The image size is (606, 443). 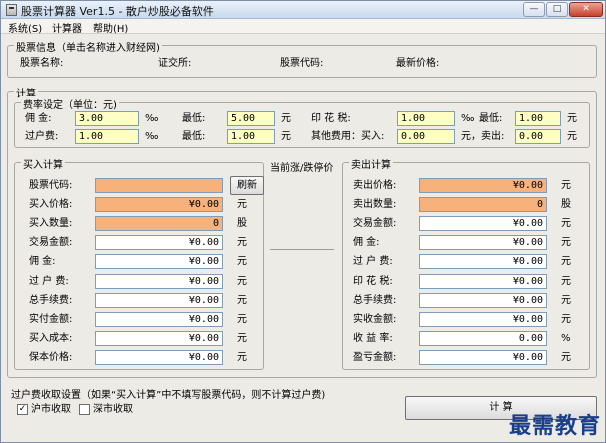 I want to click on sell-row-label: 盈亏金额:, so click(x=375, y=357).